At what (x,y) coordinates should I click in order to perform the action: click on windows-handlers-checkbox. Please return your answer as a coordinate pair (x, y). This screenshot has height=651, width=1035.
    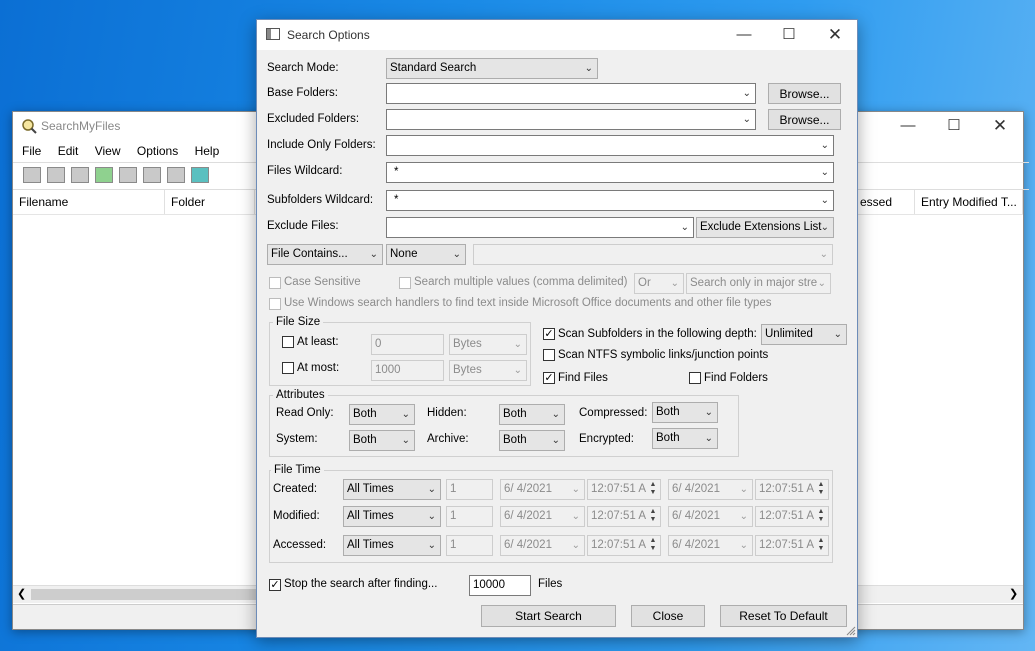
    Looking at the image, I should click on (275, 304).